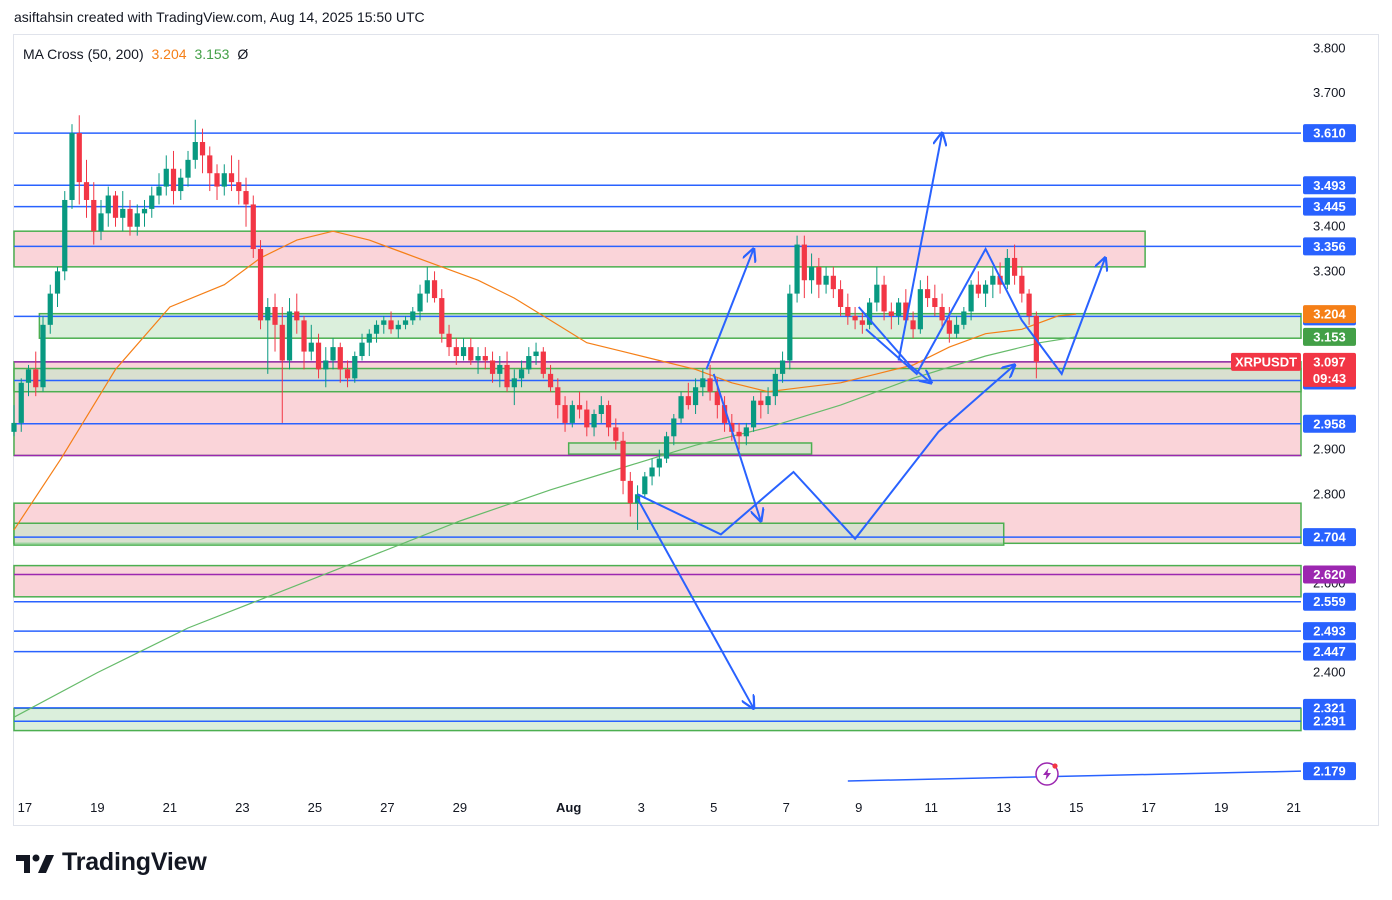 Image resolution: width=1392 pixels, height=900 pixels. What do you see at coordinates (1329, 493) in the screenshot?
I see `price-tick-5: 2.800` at bounding box center [1329, 493].